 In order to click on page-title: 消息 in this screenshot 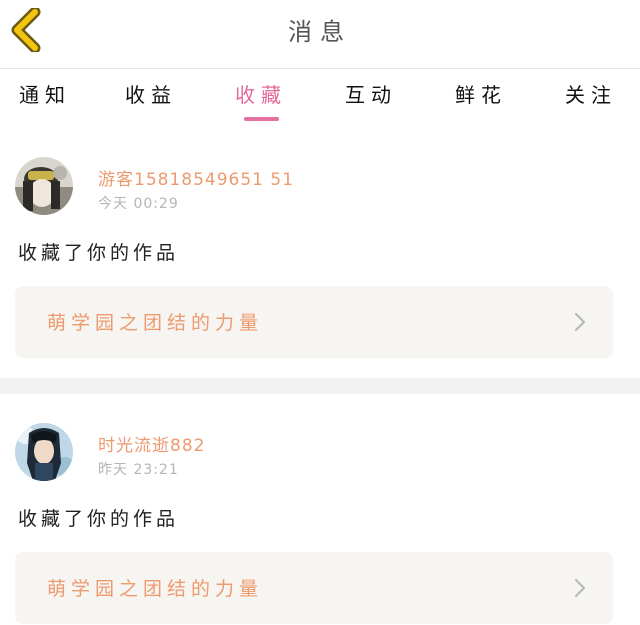, I will do `click(320, 32)`.